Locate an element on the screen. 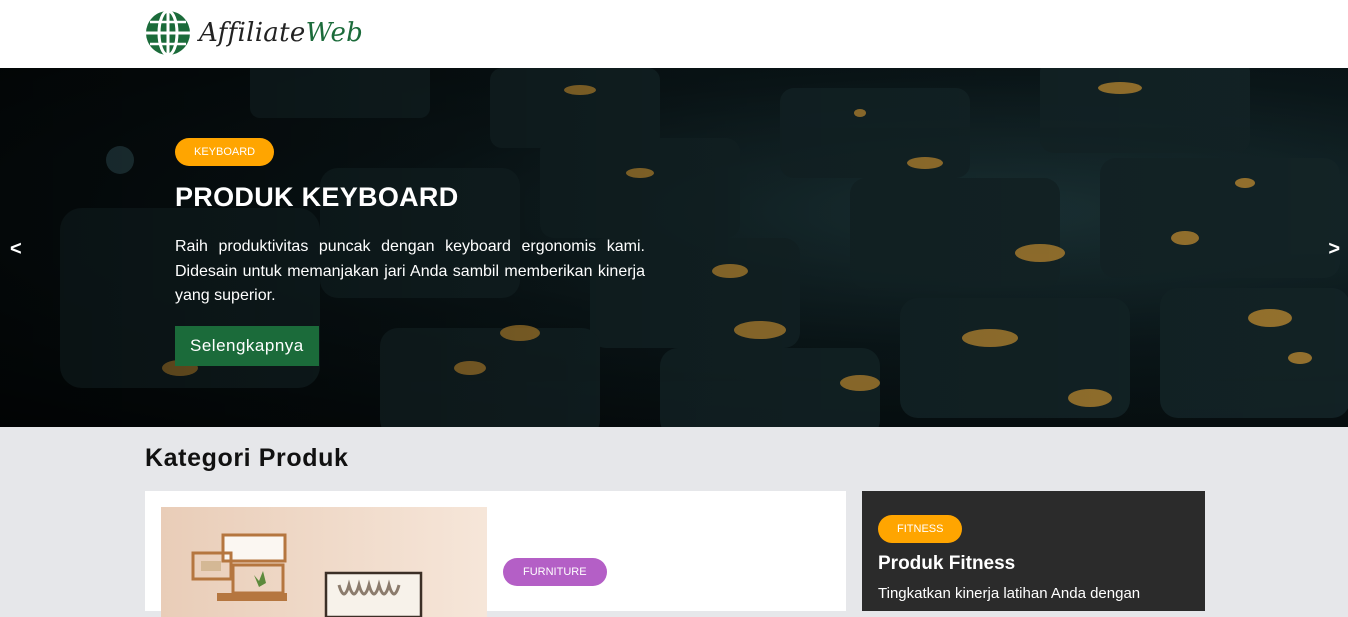 Image resolution: width=1348 pixels, height=617 pixels. brand-name-main: Affiliate is located at coordinates (252, 33).